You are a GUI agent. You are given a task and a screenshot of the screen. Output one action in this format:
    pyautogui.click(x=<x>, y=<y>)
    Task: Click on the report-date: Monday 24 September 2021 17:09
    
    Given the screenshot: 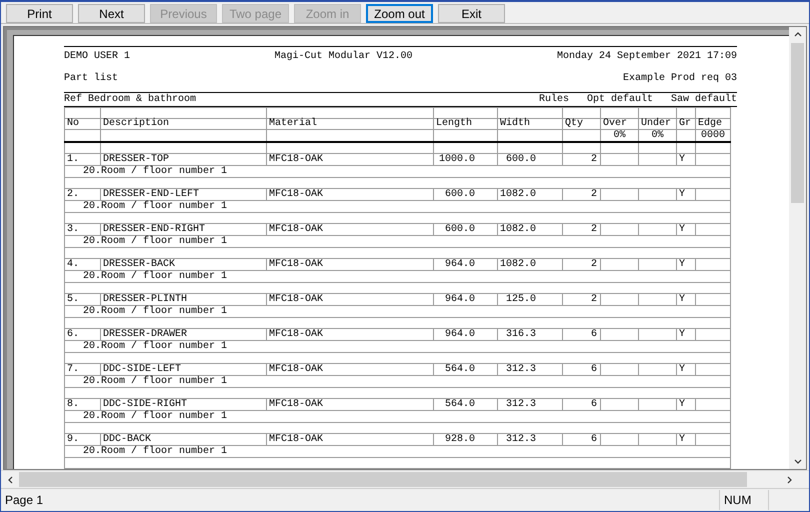 What is the action you would take?
    pyautogui.click(x=646, y=56)
    